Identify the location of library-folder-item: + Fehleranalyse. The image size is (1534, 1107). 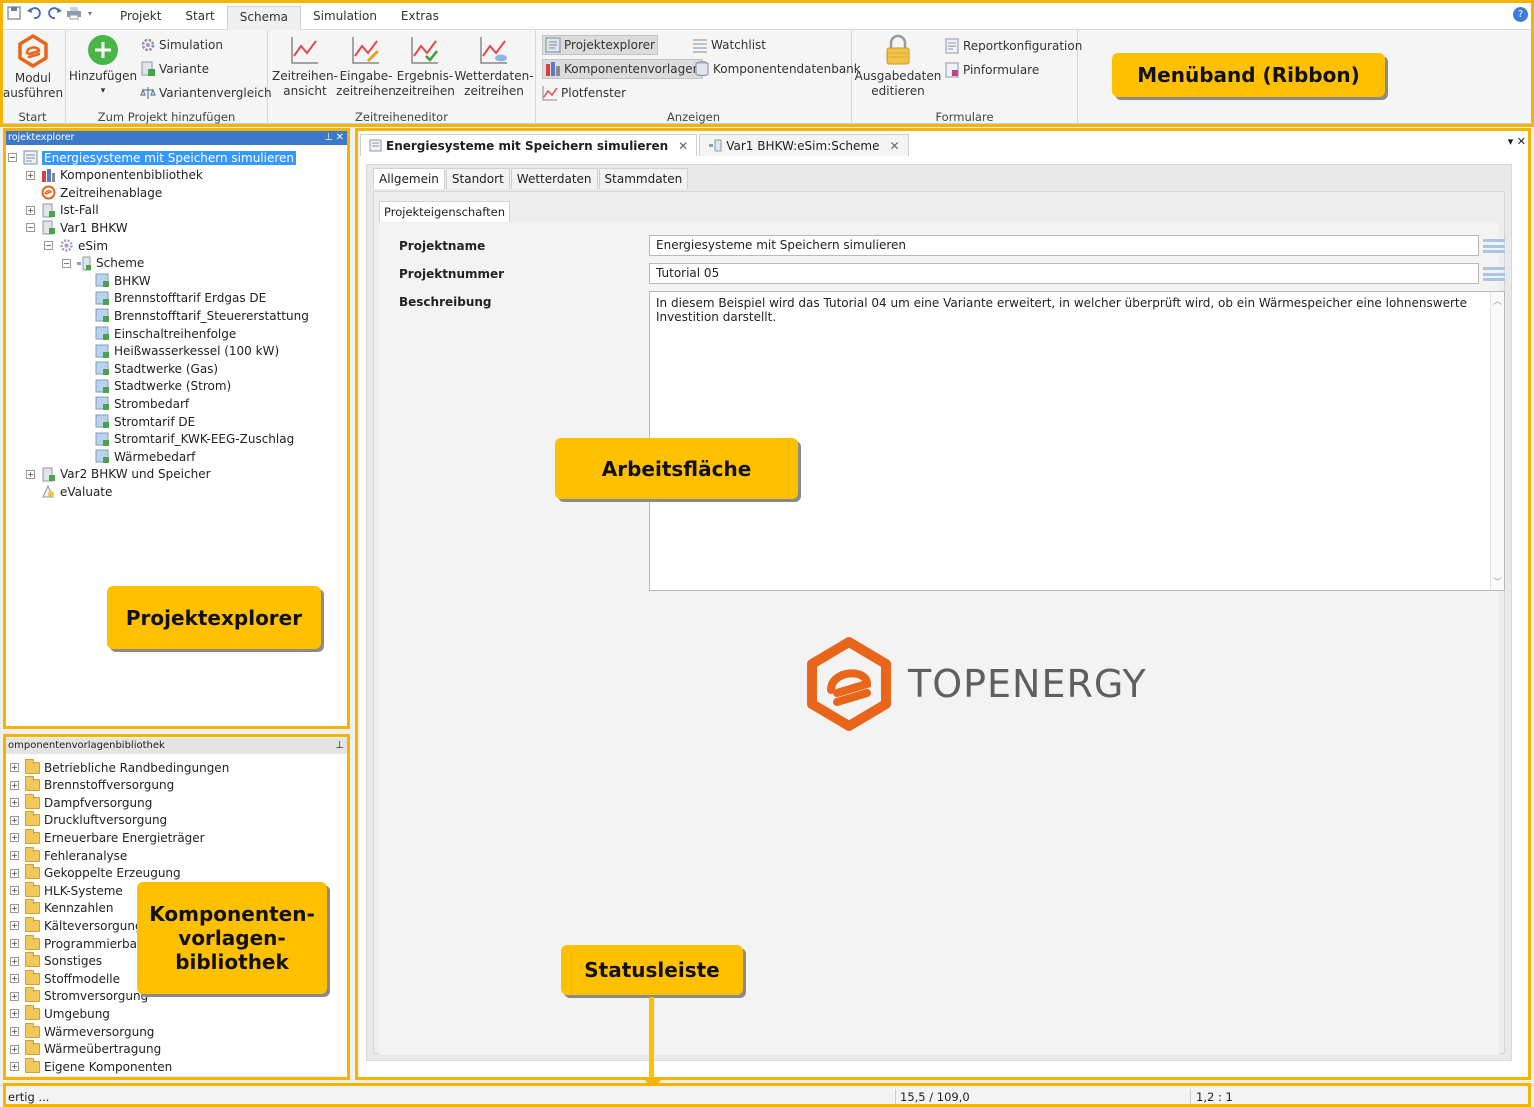
(68, 855).